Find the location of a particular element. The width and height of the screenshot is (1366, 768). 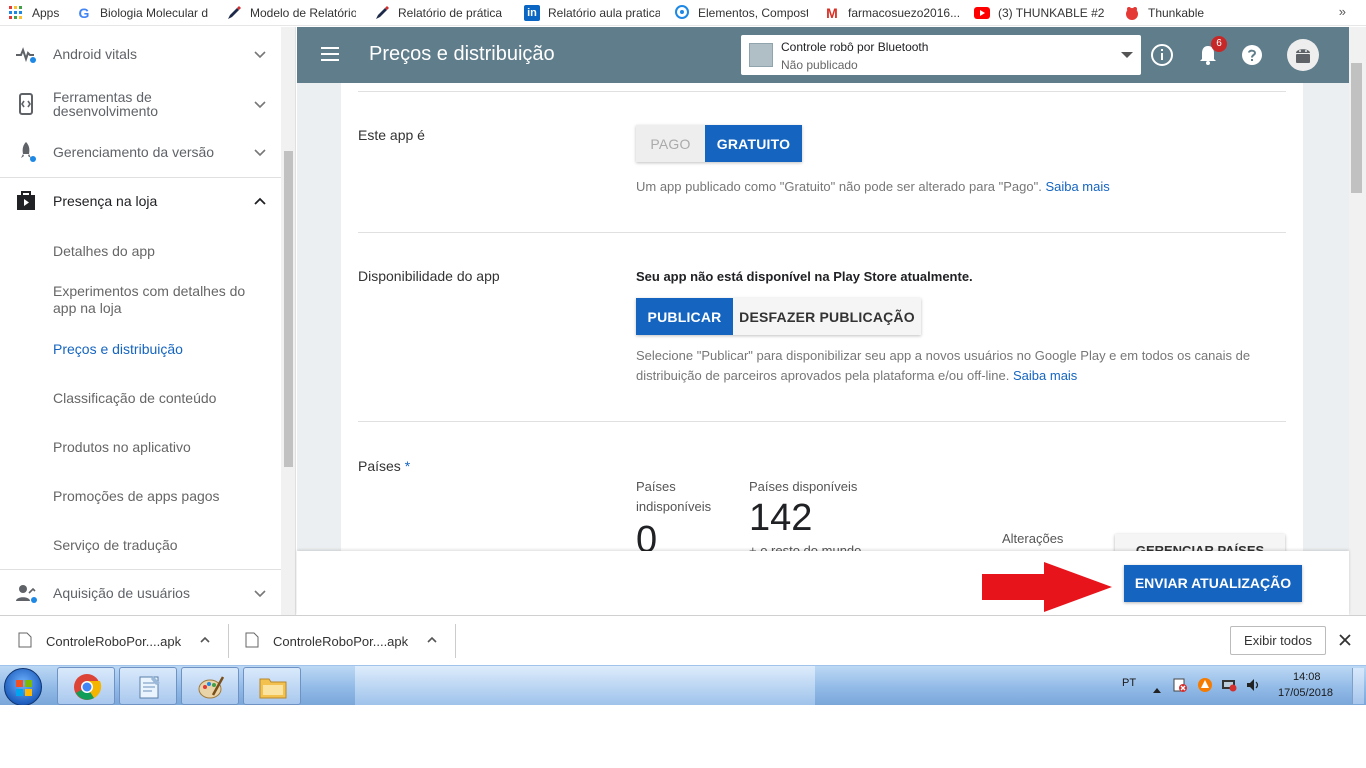

volume-icon is located at coordinates (1253, 687).